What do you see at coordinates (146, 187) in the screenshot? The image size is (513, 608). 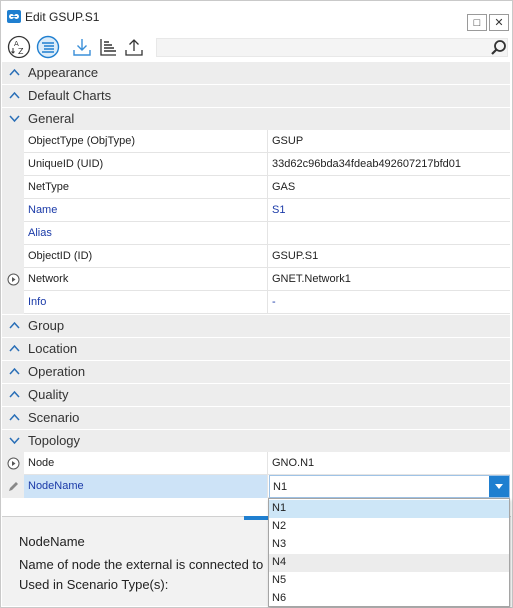 I see `property-name: NetType` at bounding box center [146, 187].